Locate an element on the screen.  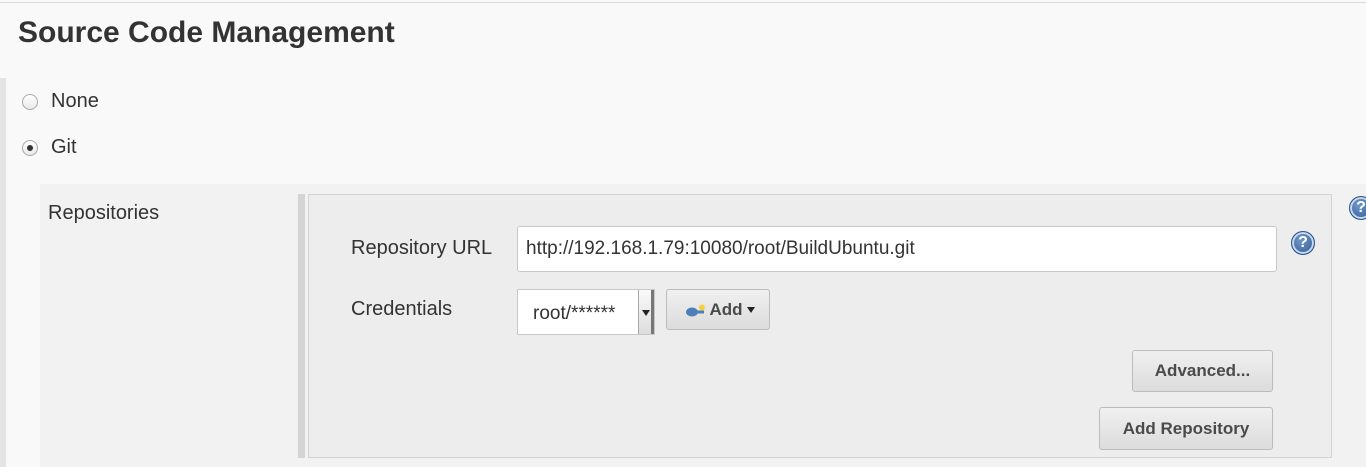
add-credentials-button: Add is located at coordinates (718, 309).